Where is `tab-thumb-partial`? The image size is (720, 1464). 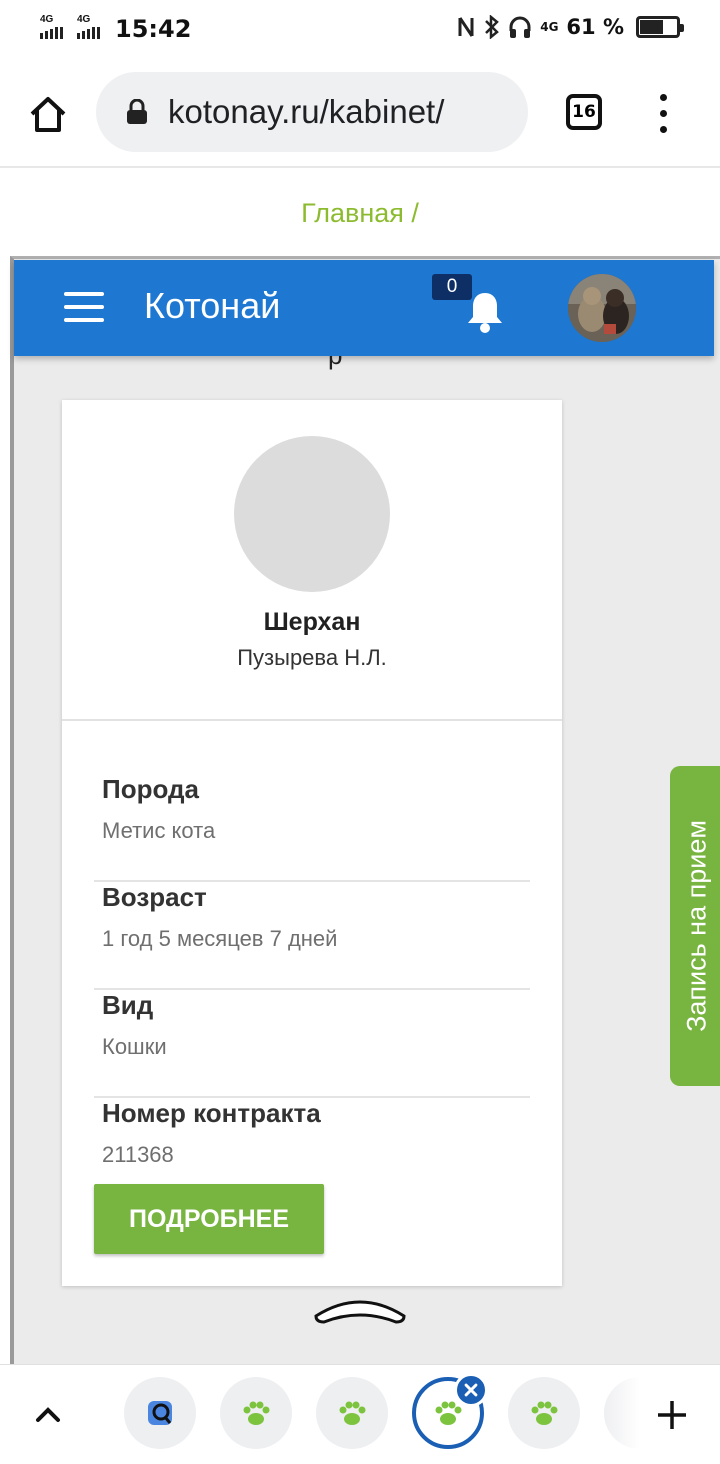 tab-thumb-partial is located at coordinates (622, 1413).